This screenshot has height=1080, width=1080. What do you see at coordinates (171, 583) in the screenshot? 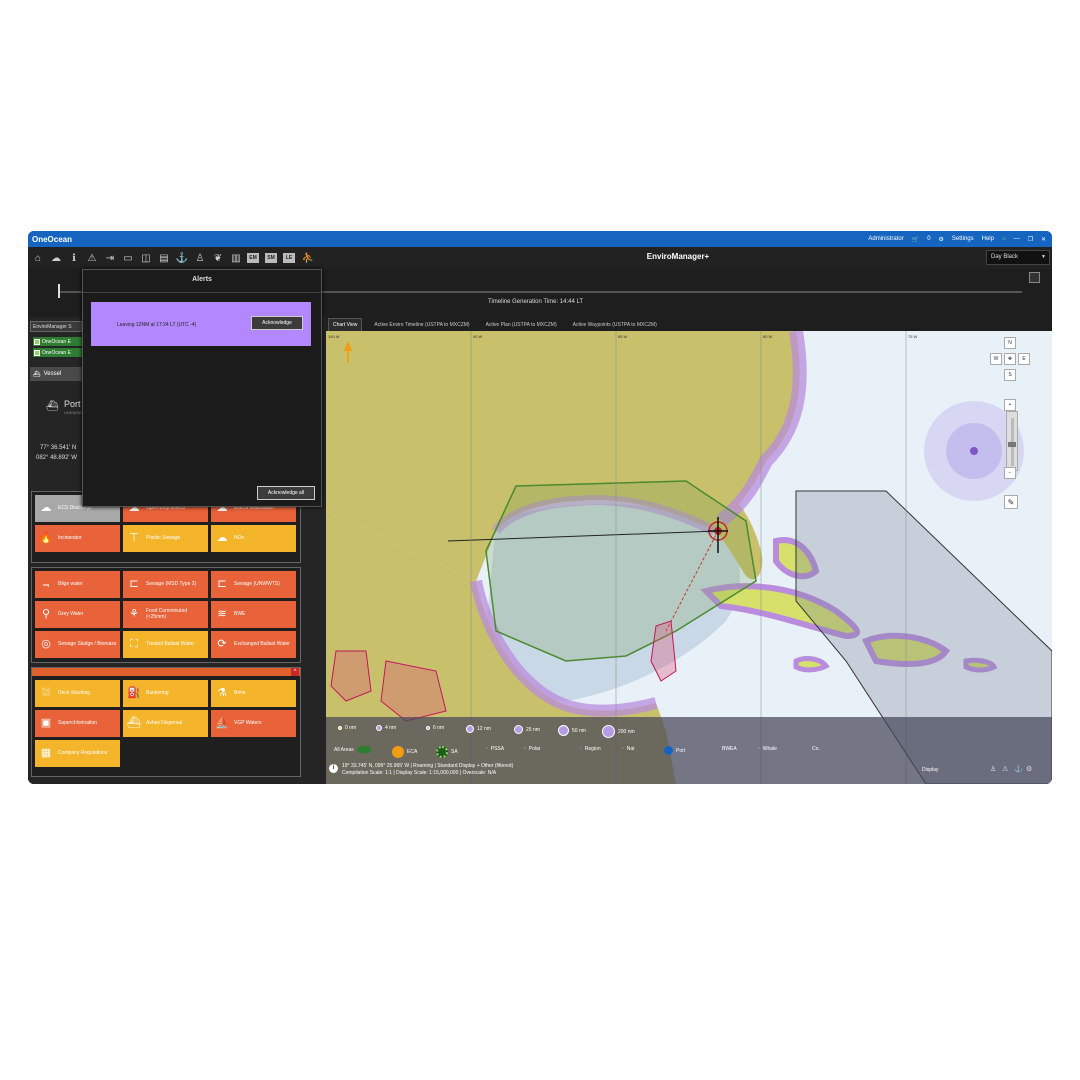
I see `discharge-tile-label: Sewage (MSD Type 2)` at bounding box center [171, 583].